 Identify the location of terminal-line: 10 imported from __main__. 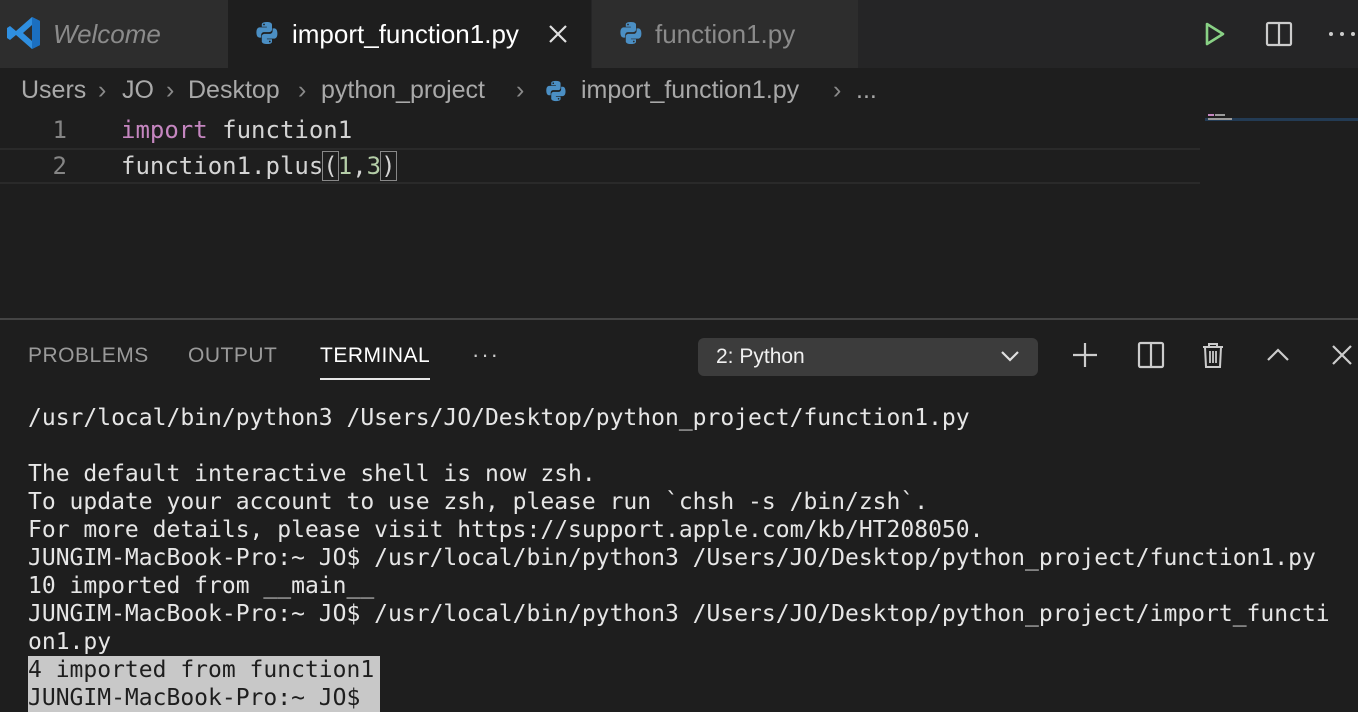
(201, 586).